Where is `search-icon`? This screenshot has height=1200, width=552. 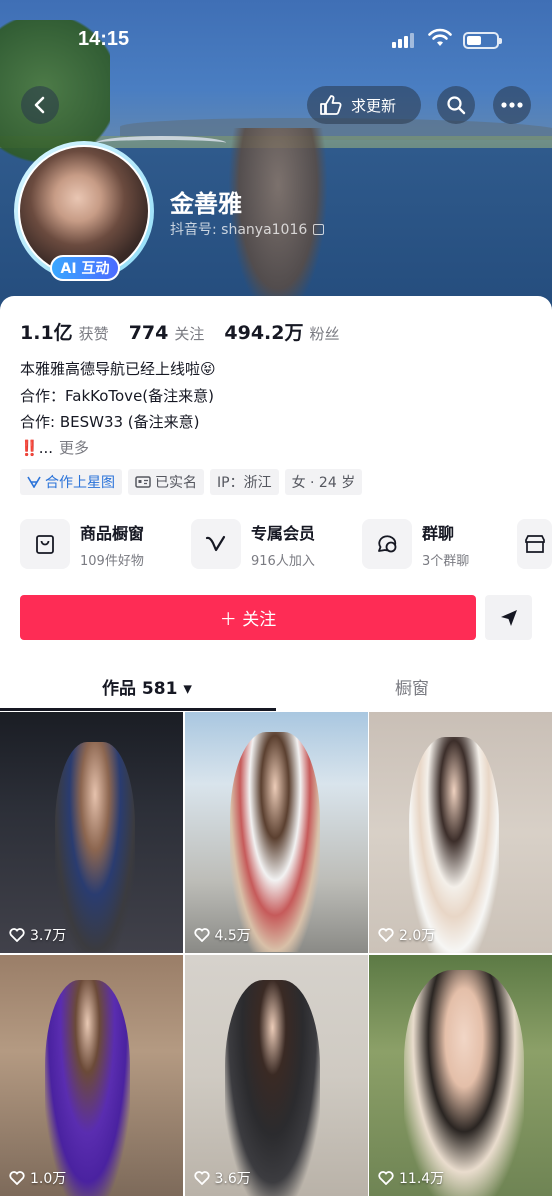
search-icon is located at coordinates (456, 105).